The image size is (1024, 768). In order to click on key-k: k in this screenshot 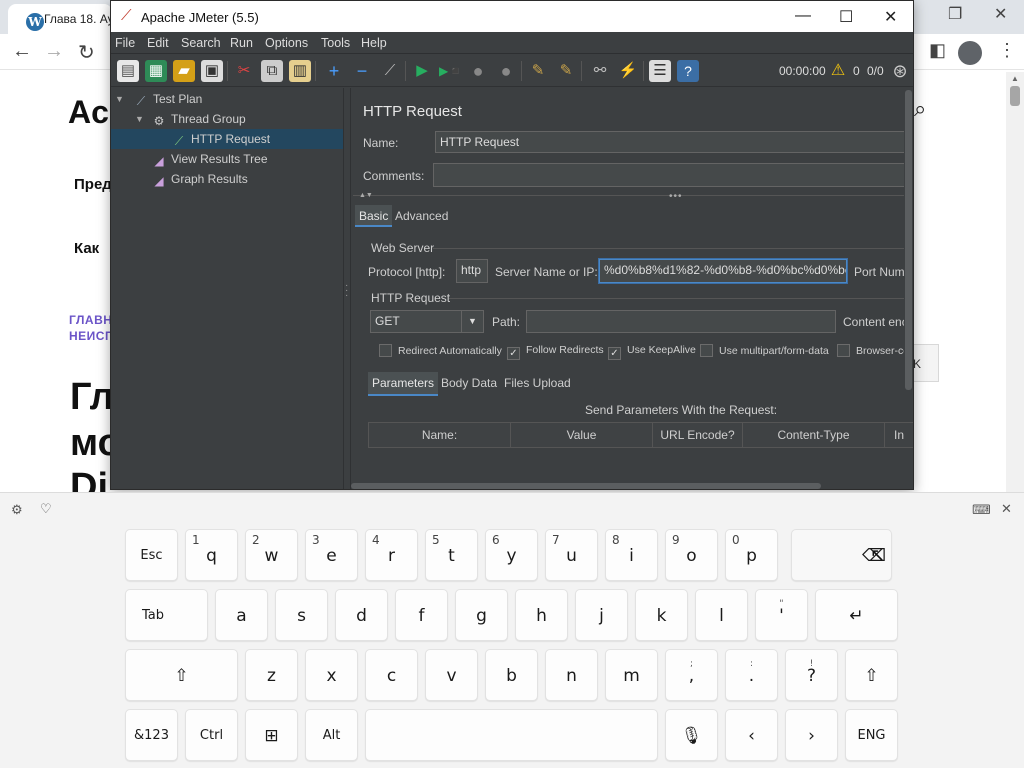, I will do `click(661, 615)`.